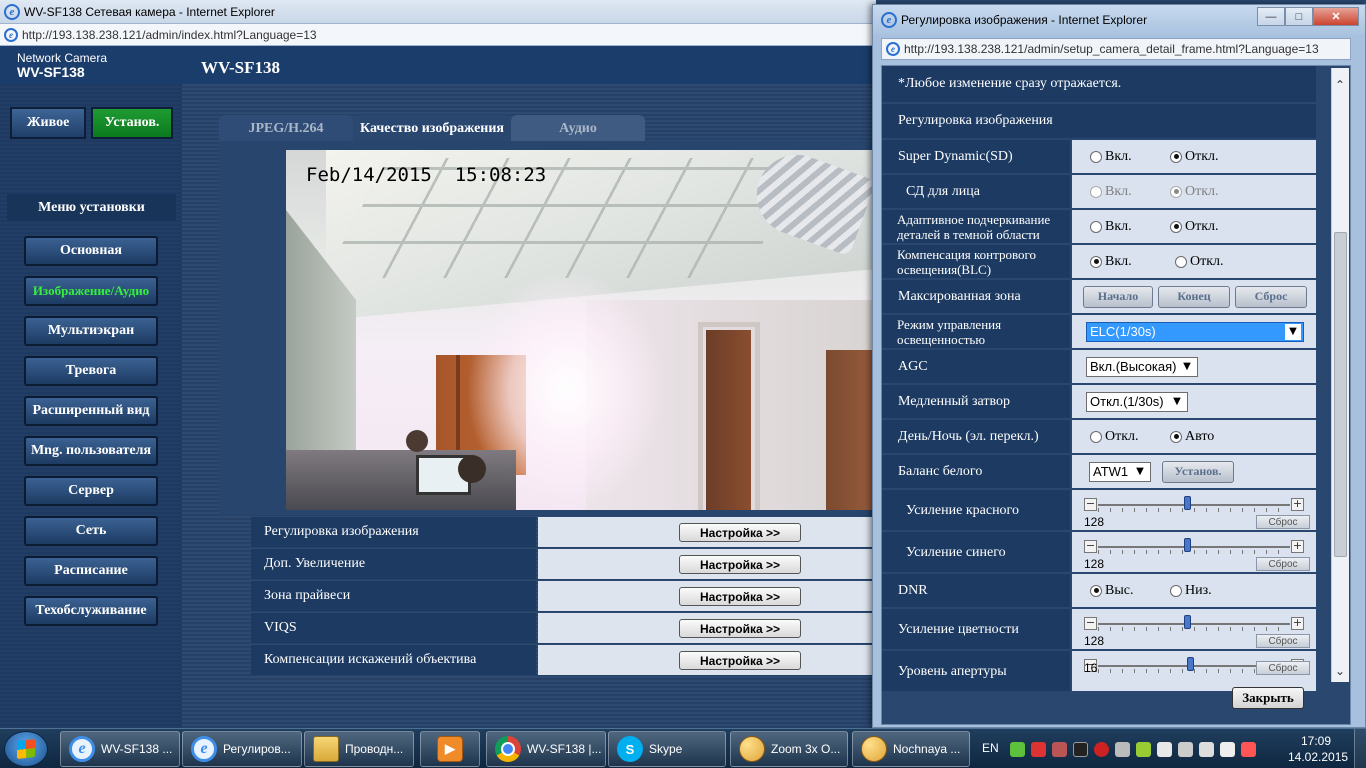  Describe the element at coordinates (1199, 262) in the screenshot. I see `blc-off-radio: Откл.` at that location.